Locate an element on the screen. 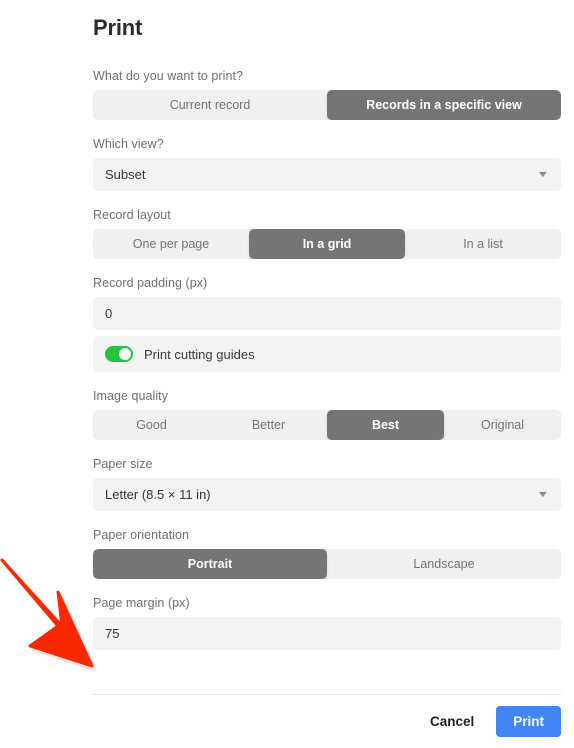  segment-better: Better is located at coordinates (268, 425).